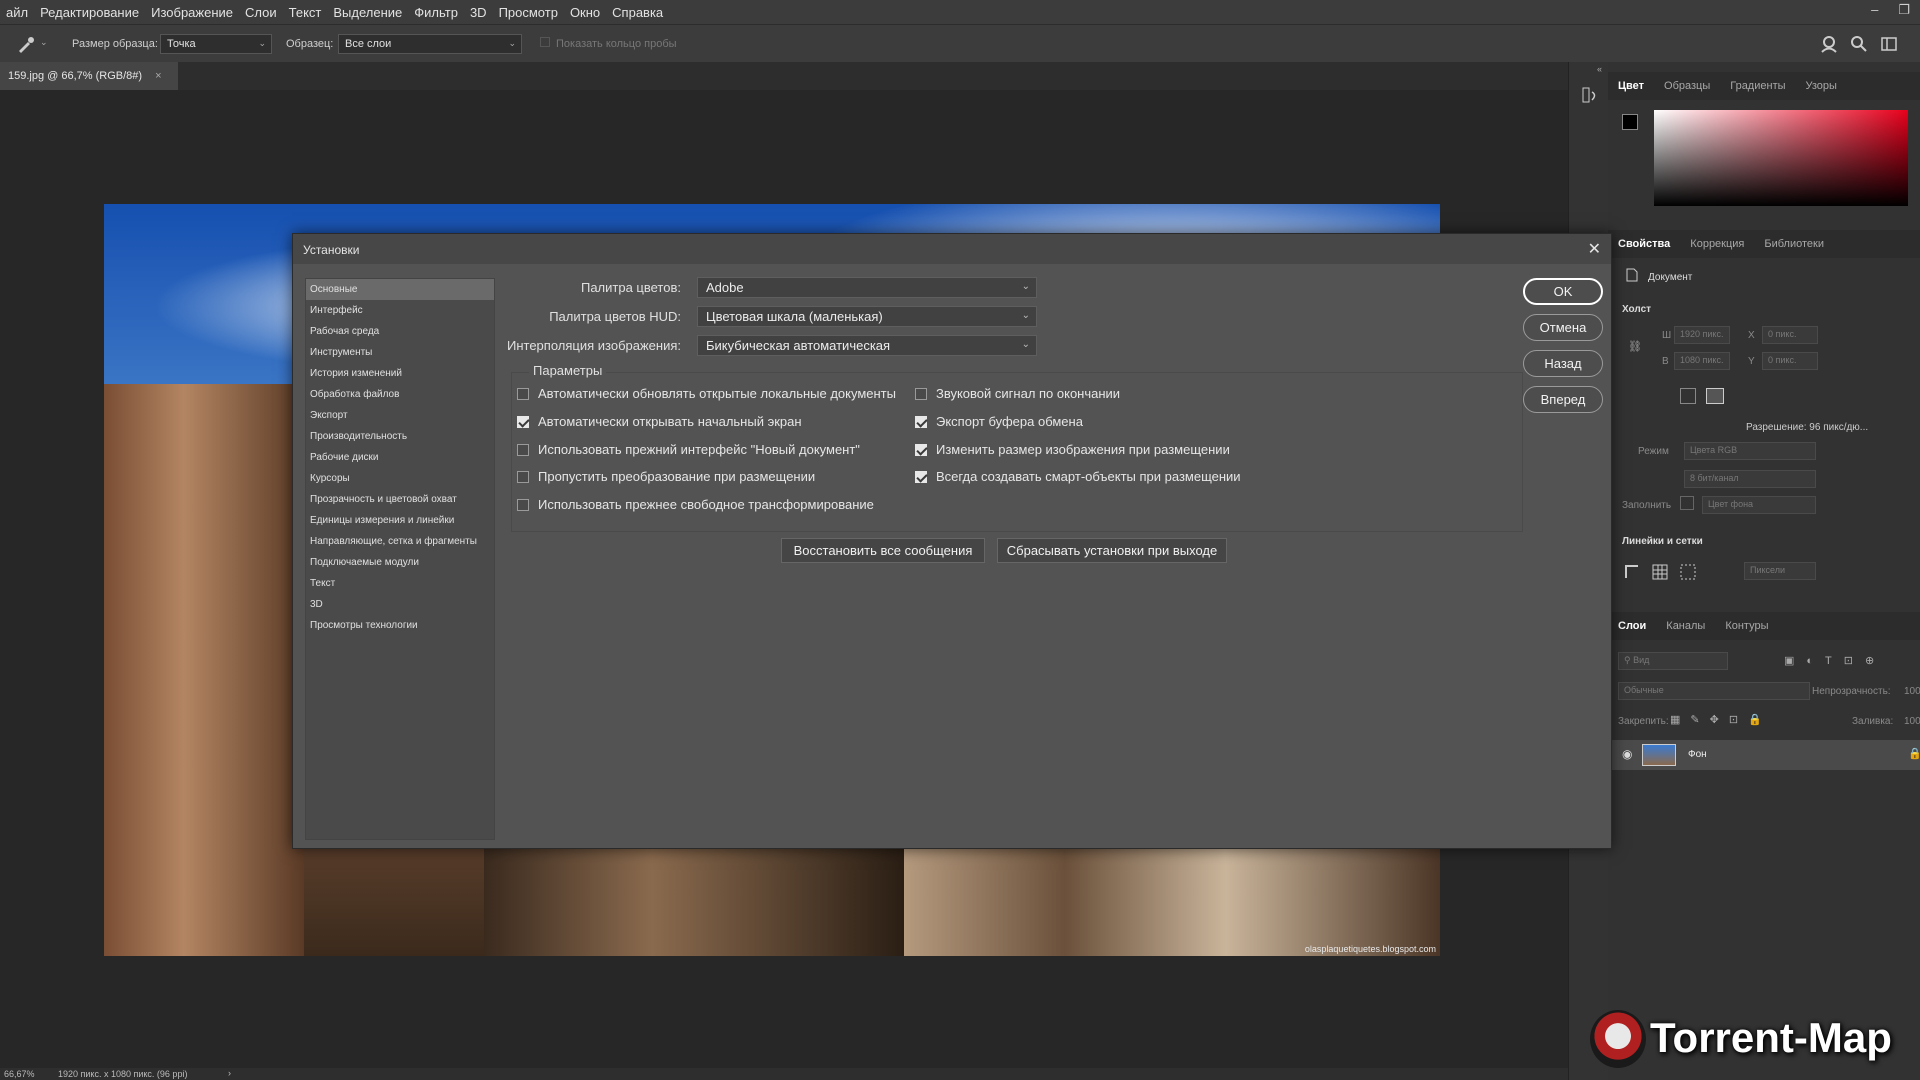 This screenshot has height=1080, width=1920. Describe the element at coordinates (999, 421) in the screenshot. I see `export-clipboard-option: Экспорт буфера обмена` at that location.